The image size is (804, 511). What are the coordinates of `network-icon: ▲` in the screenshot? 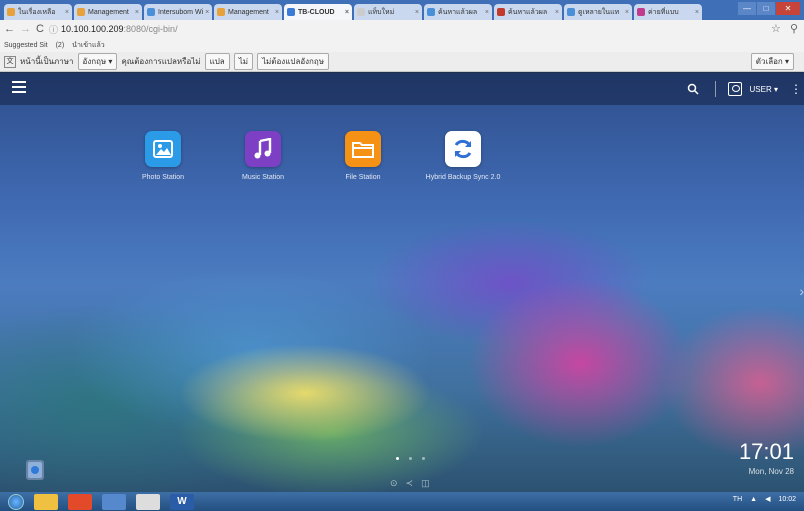 It's located at (753, 499).